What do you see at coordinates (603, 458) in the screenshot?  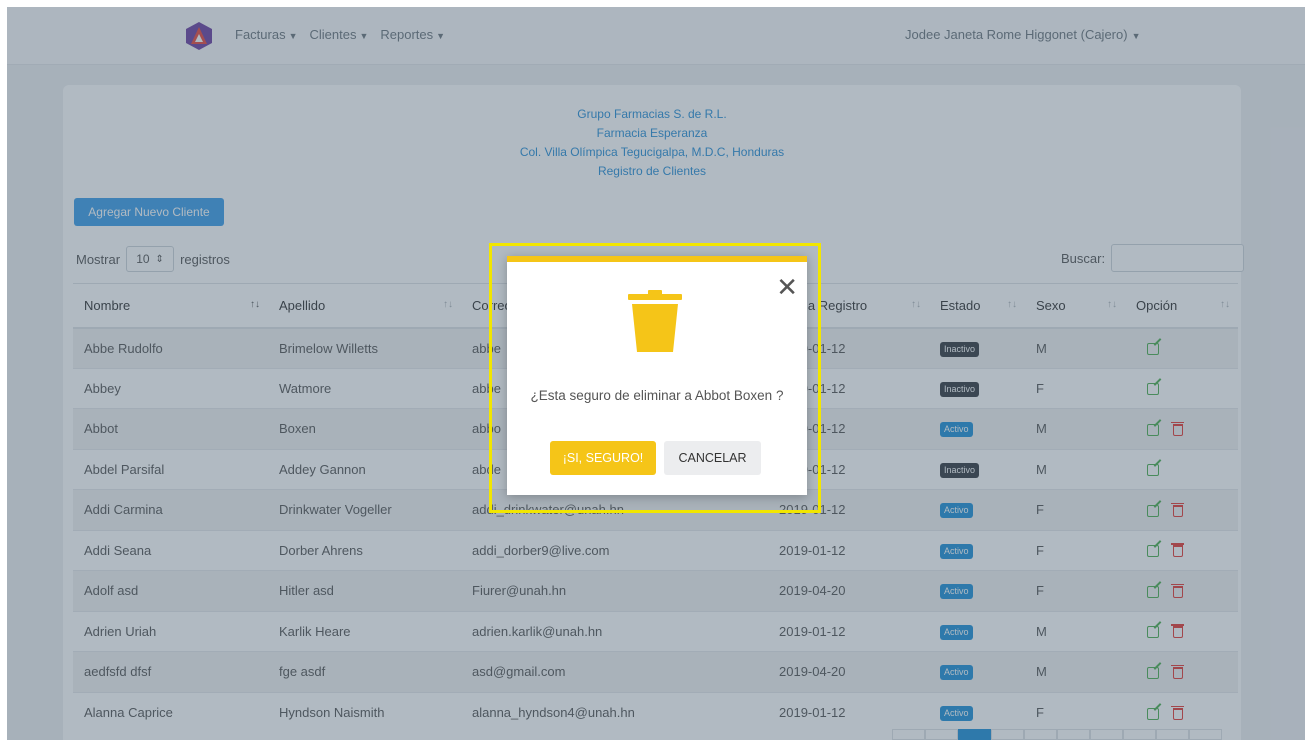 I see `confirm-delete-button: ¡SI, SEGURO!` at bounding box center [603, 458].